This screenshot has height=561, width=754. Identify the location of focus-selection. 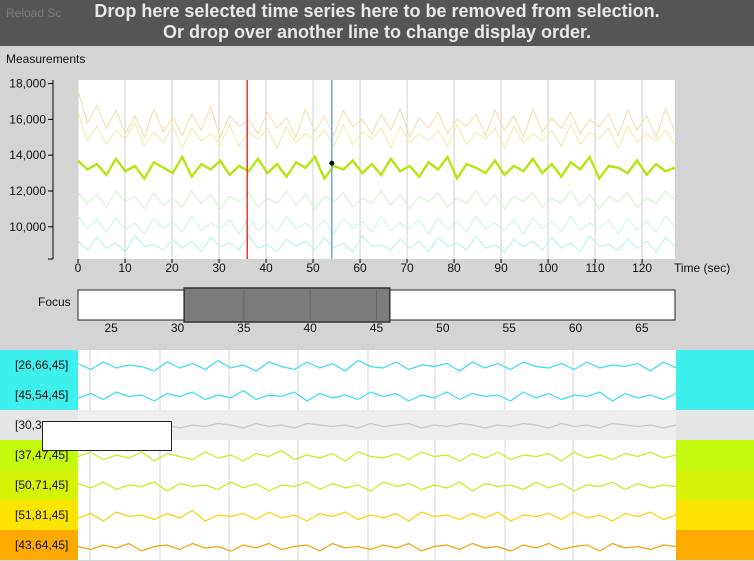
(287, 305).